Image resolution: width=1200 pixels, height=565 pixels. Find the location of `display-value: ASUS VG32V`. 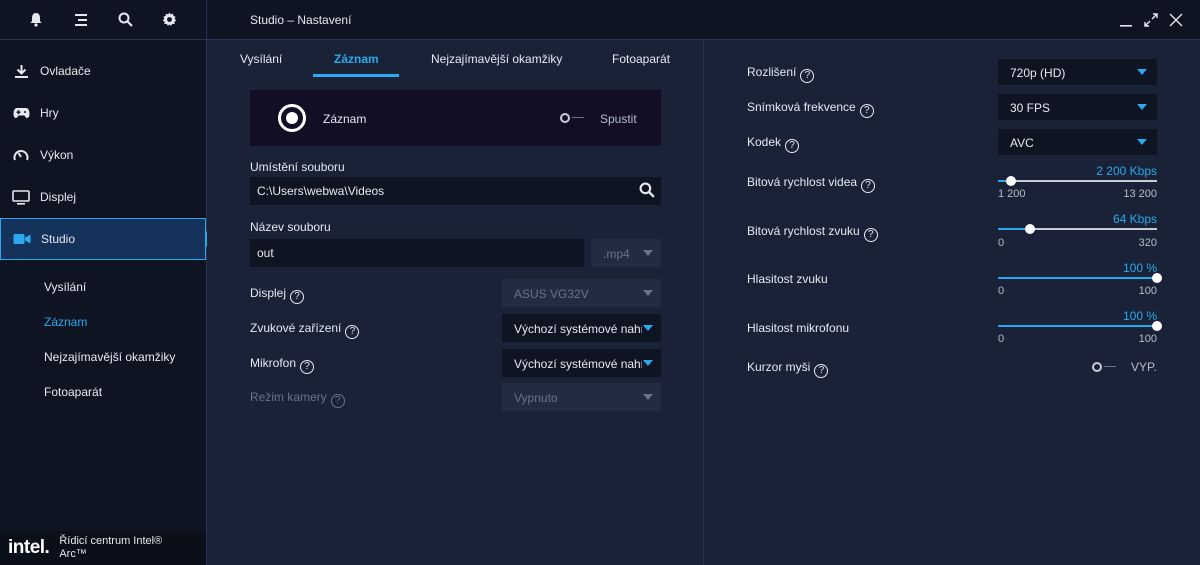

display-value: ASUS VG32V is located at coordinates (551, 294).